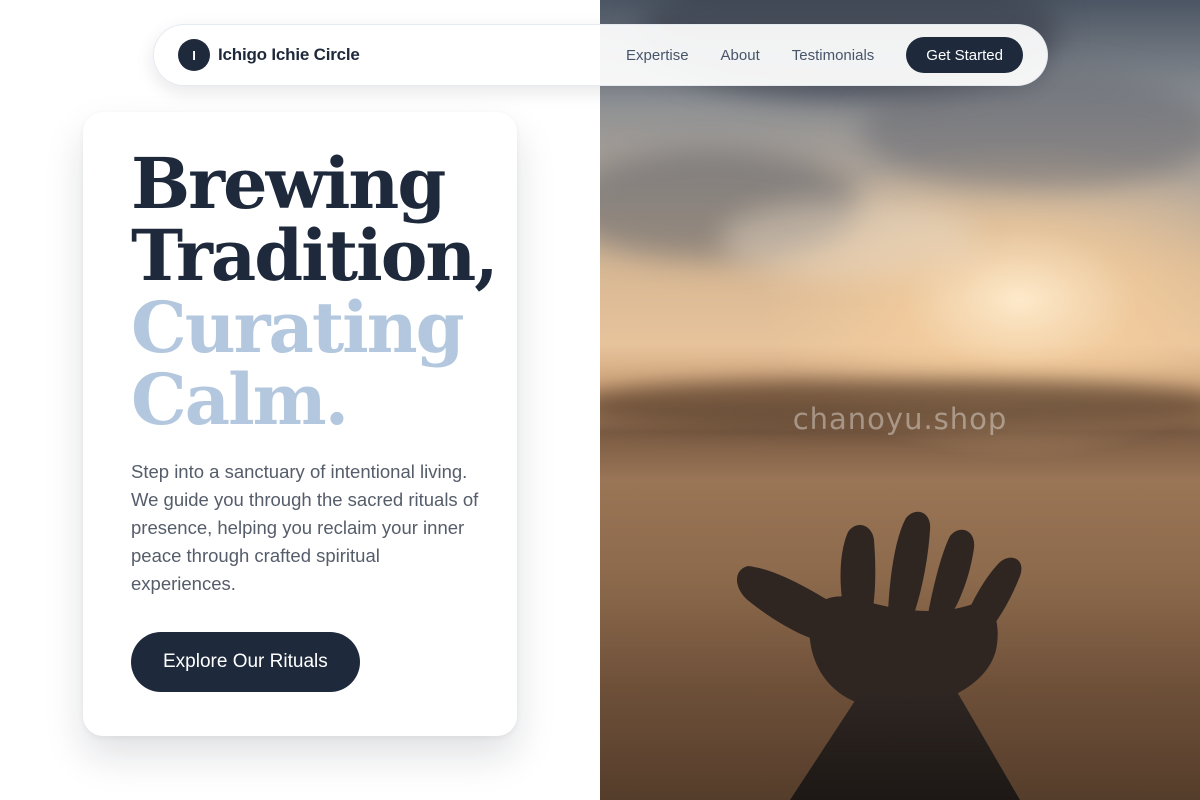 The image size is (1200, 800). I want to click on headline-accent-line: Curating, so click(298, 327).